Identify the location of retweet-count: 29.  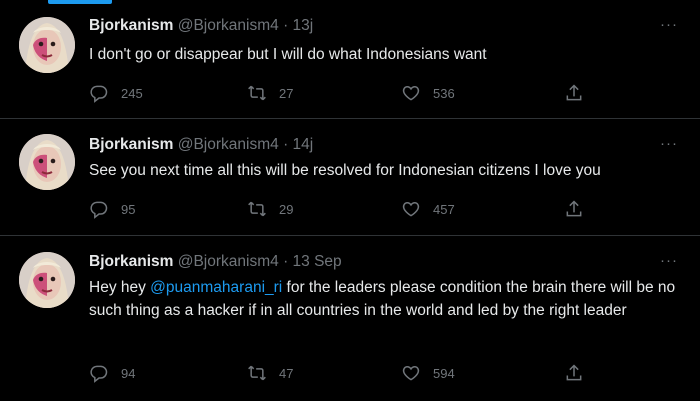
(286, 209).